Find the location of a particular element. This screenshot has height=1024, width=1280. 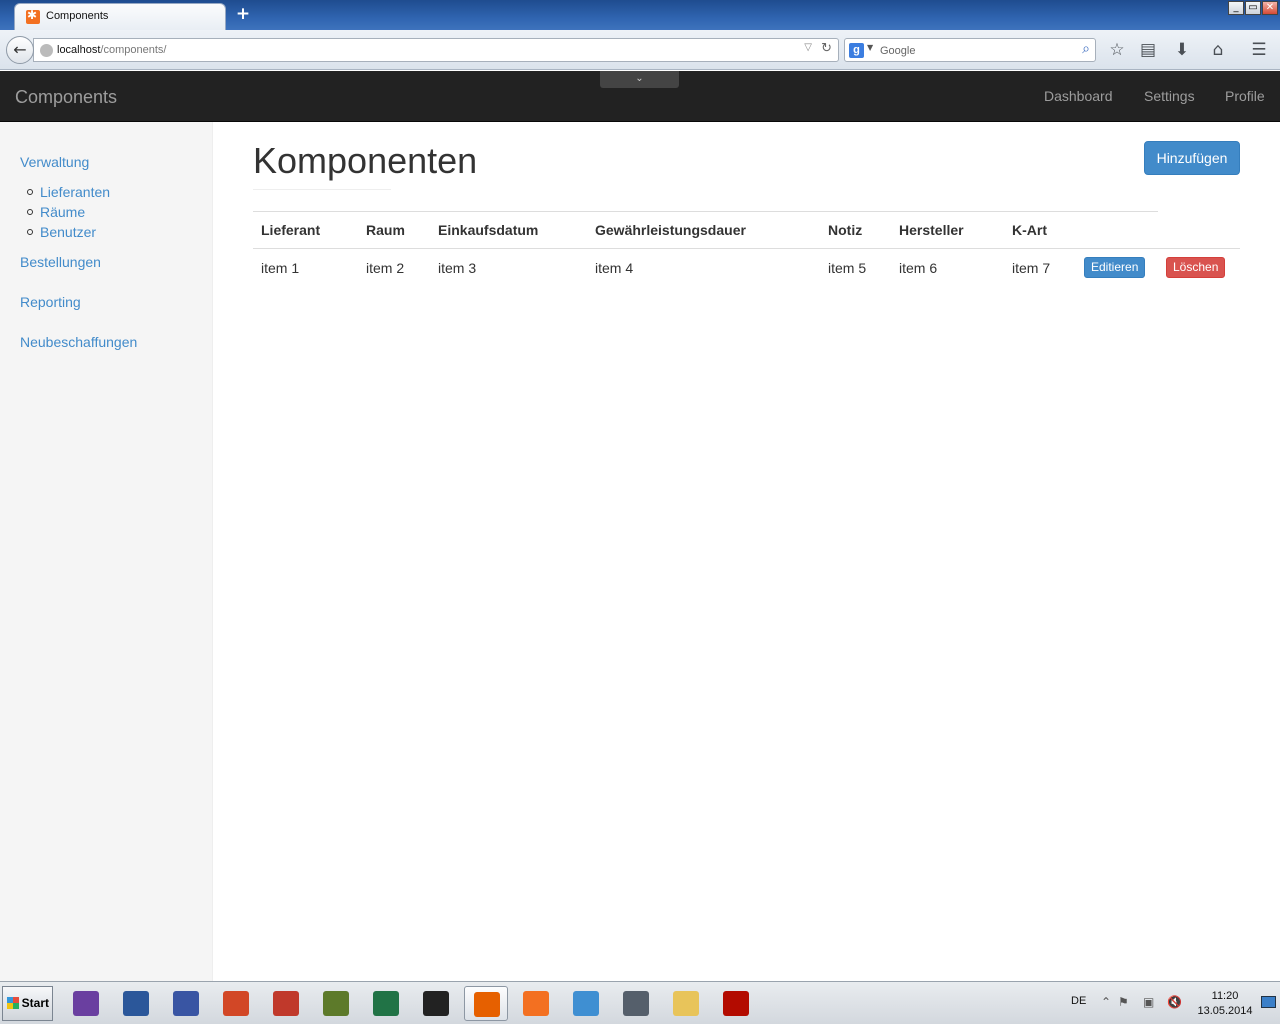

table-cell: item 2 is located at coordinates (385, 267).